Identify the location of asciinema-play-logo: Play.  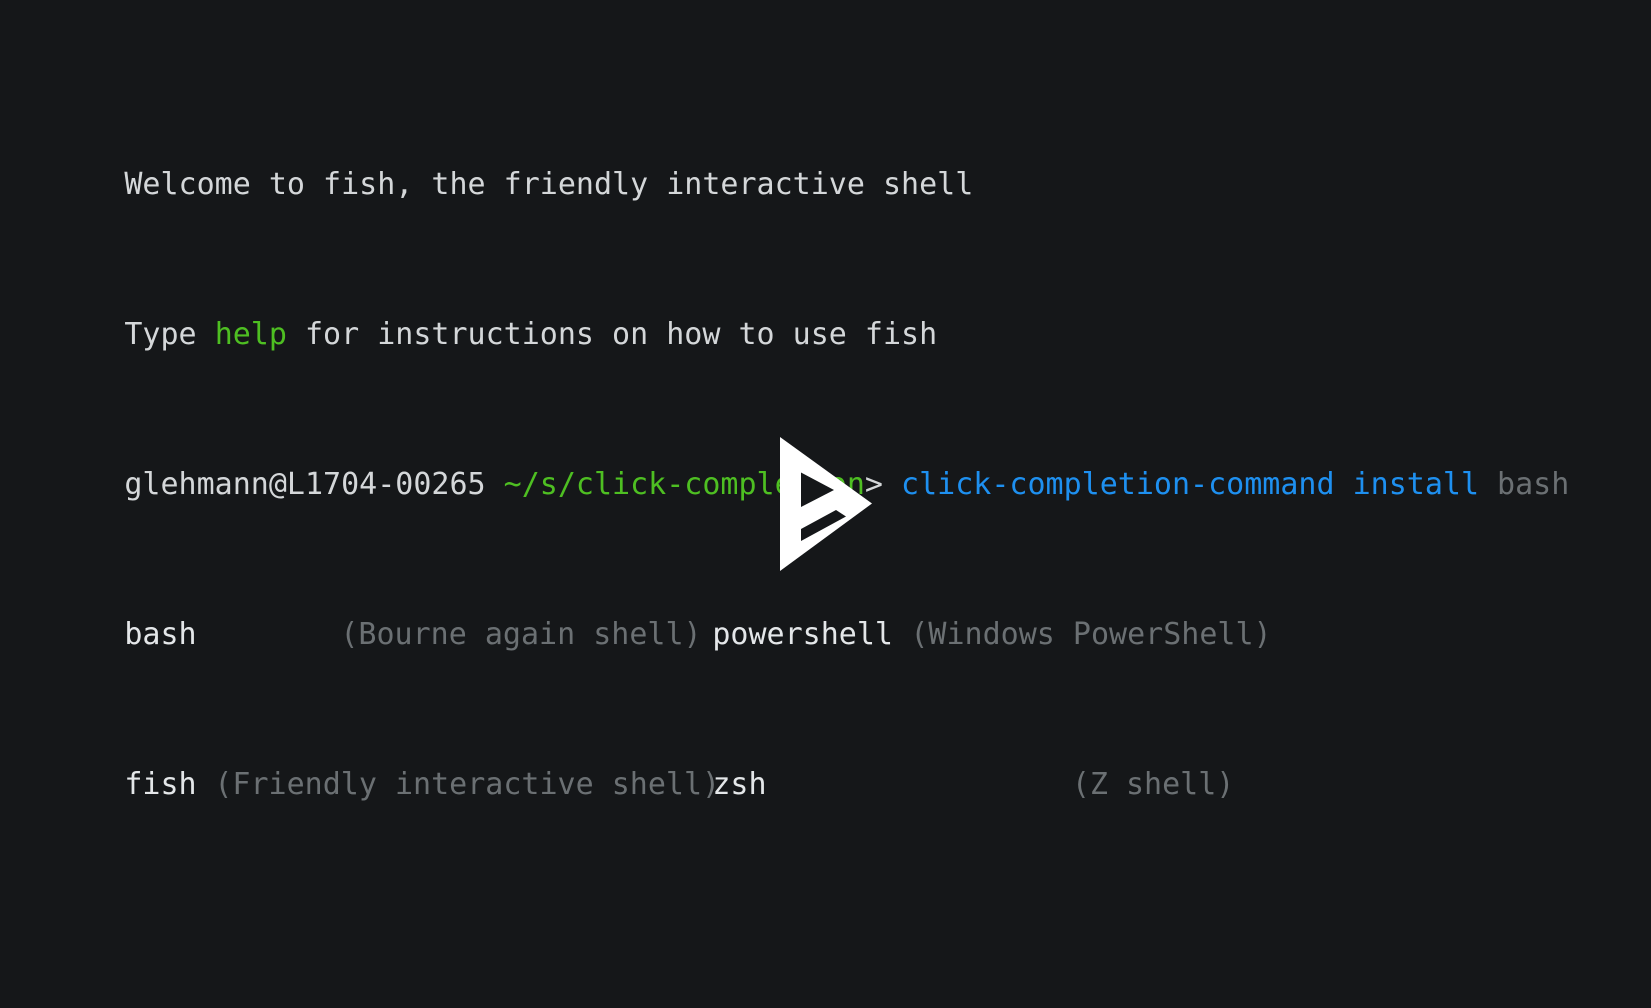
(825, 504).